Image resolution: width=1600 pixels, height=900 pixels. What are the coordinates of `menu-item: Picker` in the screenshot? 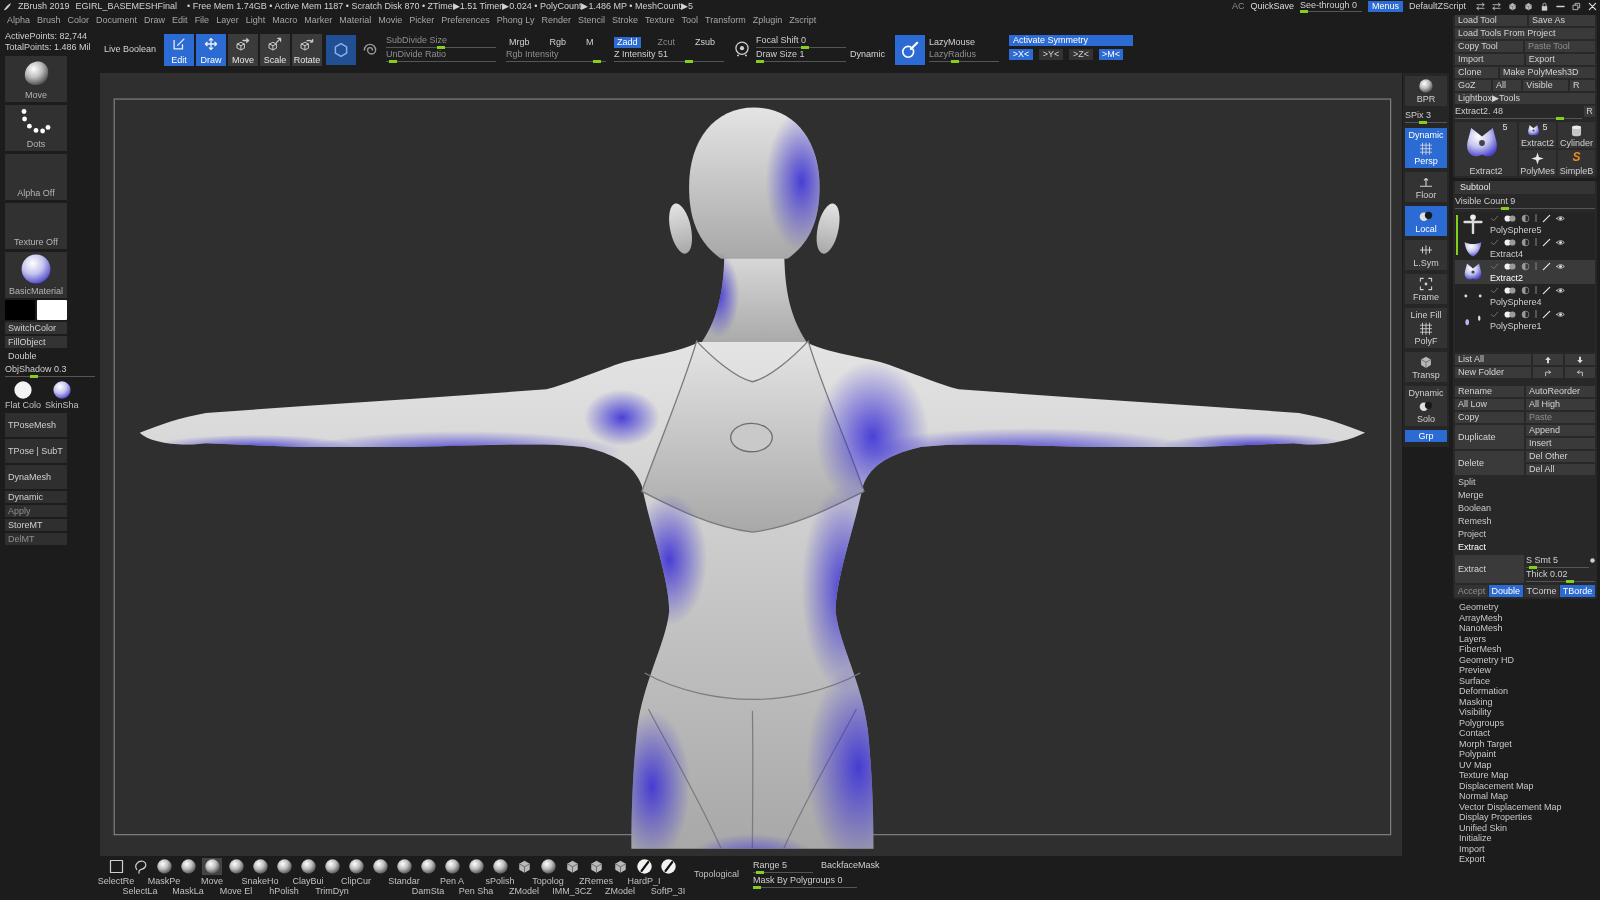 It's located at (422, 20).